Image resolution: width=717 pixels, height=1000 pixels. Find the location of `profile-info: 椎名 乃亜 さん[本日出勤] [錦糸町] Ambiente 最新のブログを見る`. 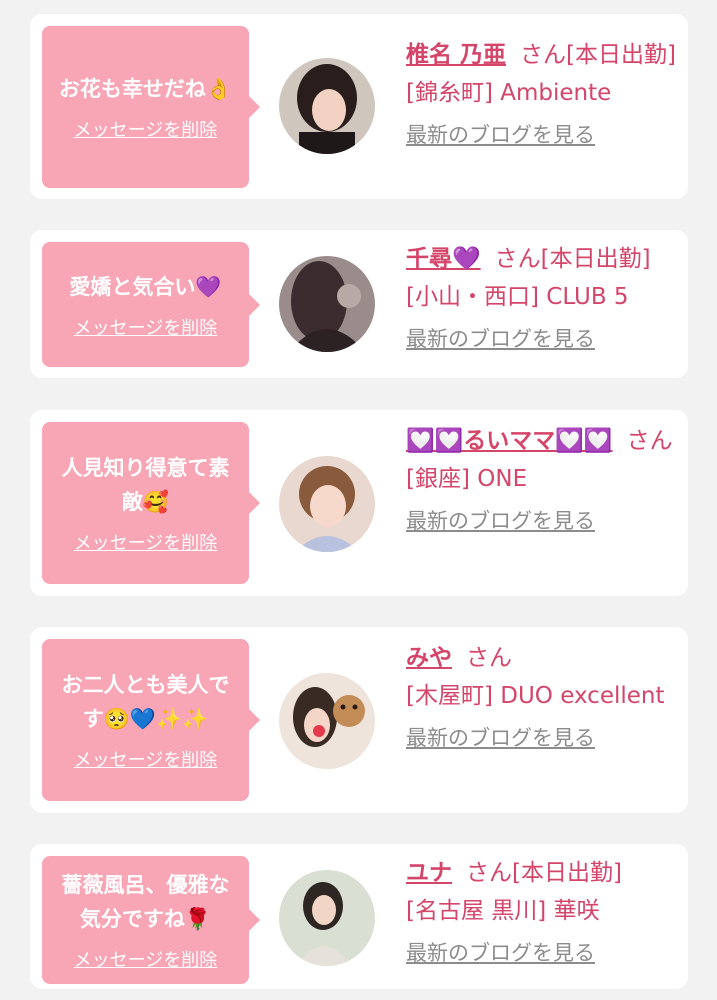

profile-info: 椎名 乃亜 さん[本日出勤] [錦糸町] Ambiente 最新のブログを見る is located at coordinates (544, 95).